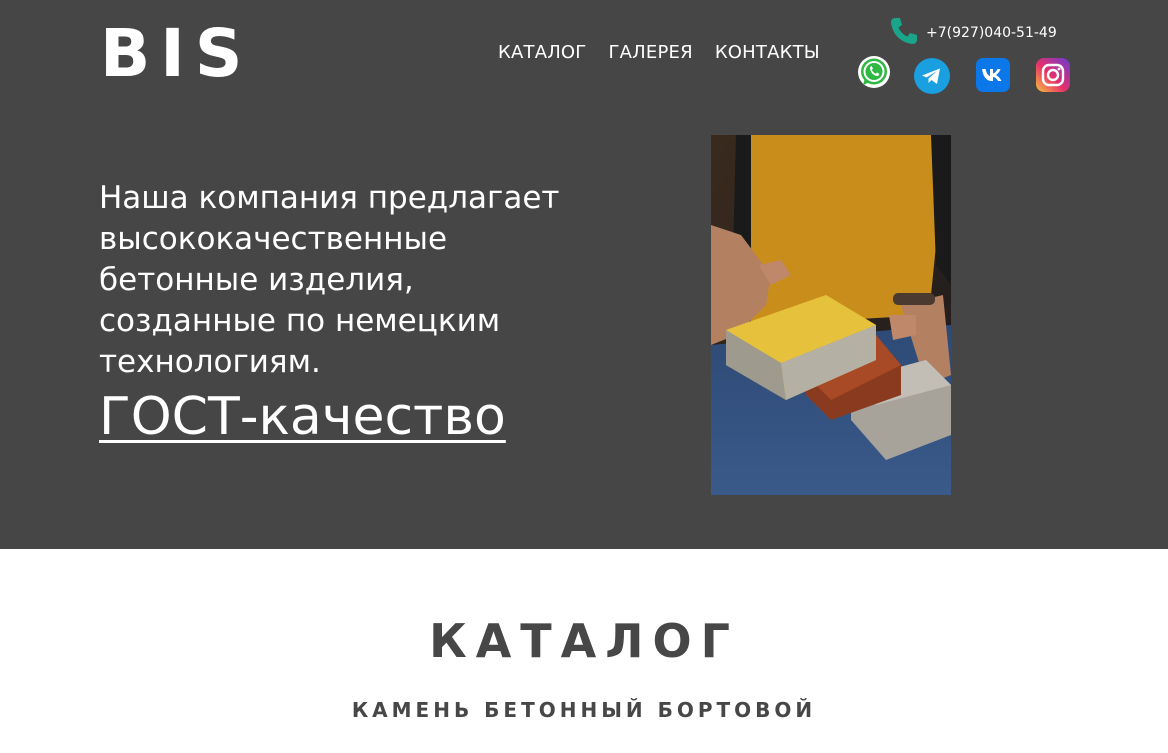 This screenshot has height=753, width=1168. What do you see at coordinates (904, 33) in the screenshot?
I see `phone-icon` at bounding box center [904, 33].